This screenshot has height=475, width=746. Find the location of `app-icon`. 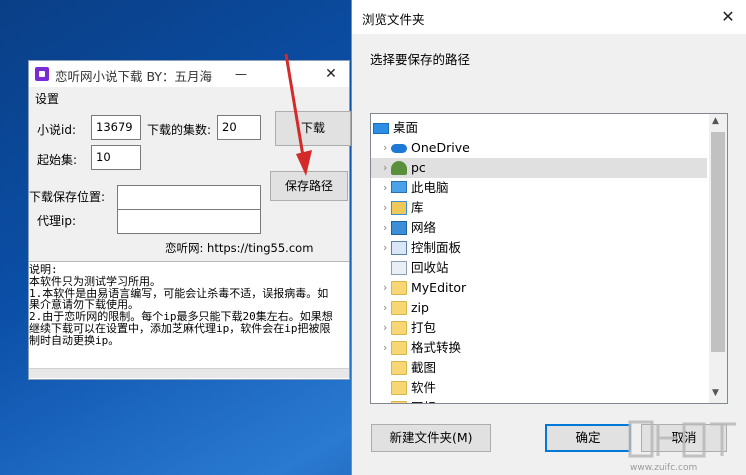

app-icon is located at coordinates (42, 74).